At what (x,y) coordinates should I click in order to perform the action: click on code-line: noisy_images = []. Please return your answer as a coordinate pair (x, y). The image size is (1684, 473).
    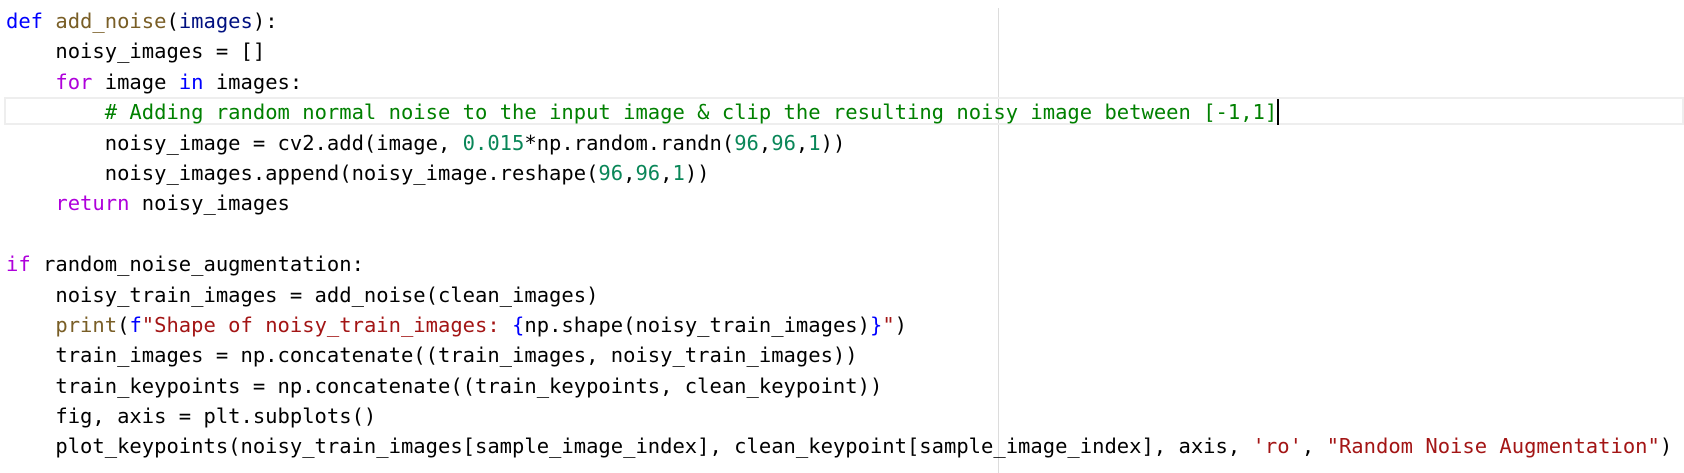
    Looking at the image, I should click on (839, 51).